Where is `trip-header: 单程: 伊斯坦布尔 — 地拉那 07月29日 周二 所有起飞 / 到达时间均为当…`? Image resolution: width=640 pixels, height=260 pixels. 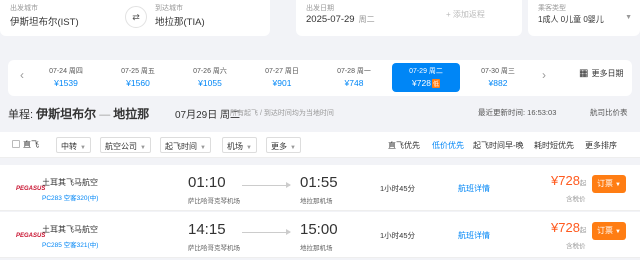 trip-header: 单程: 伊斯坦布尔 — 地拉那 07月29日 周二 所有起飞 / 到达时间均为当… is located at coordinates (320, 113).